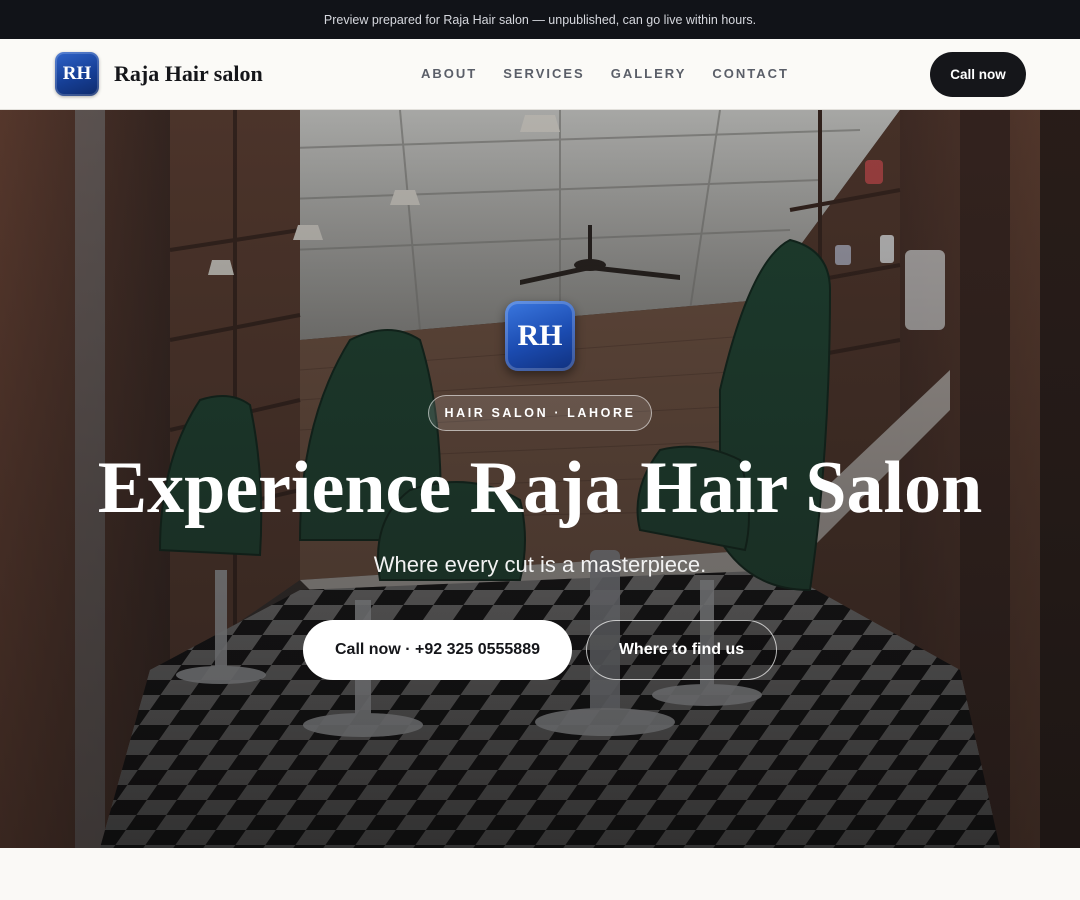 Image resolution: width=1080 pixels, height=900 pixels. Describe the element at coordinates (649, 73) in the screenshot. I see `nav-link-gallery: GALLERY` at that location.